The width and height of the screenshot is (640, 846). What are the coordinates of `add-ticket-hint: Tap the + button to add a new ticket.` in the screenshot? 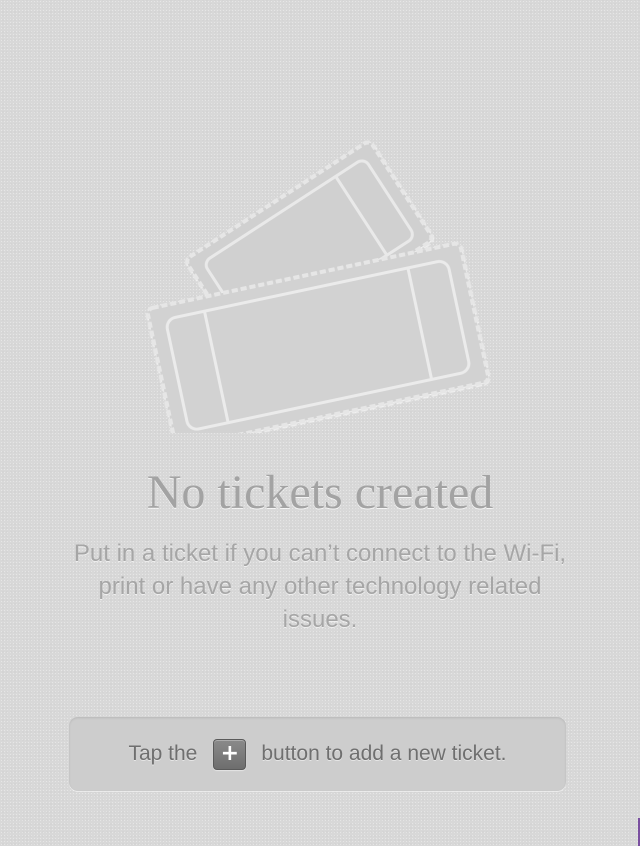 It's located at (317, 754).